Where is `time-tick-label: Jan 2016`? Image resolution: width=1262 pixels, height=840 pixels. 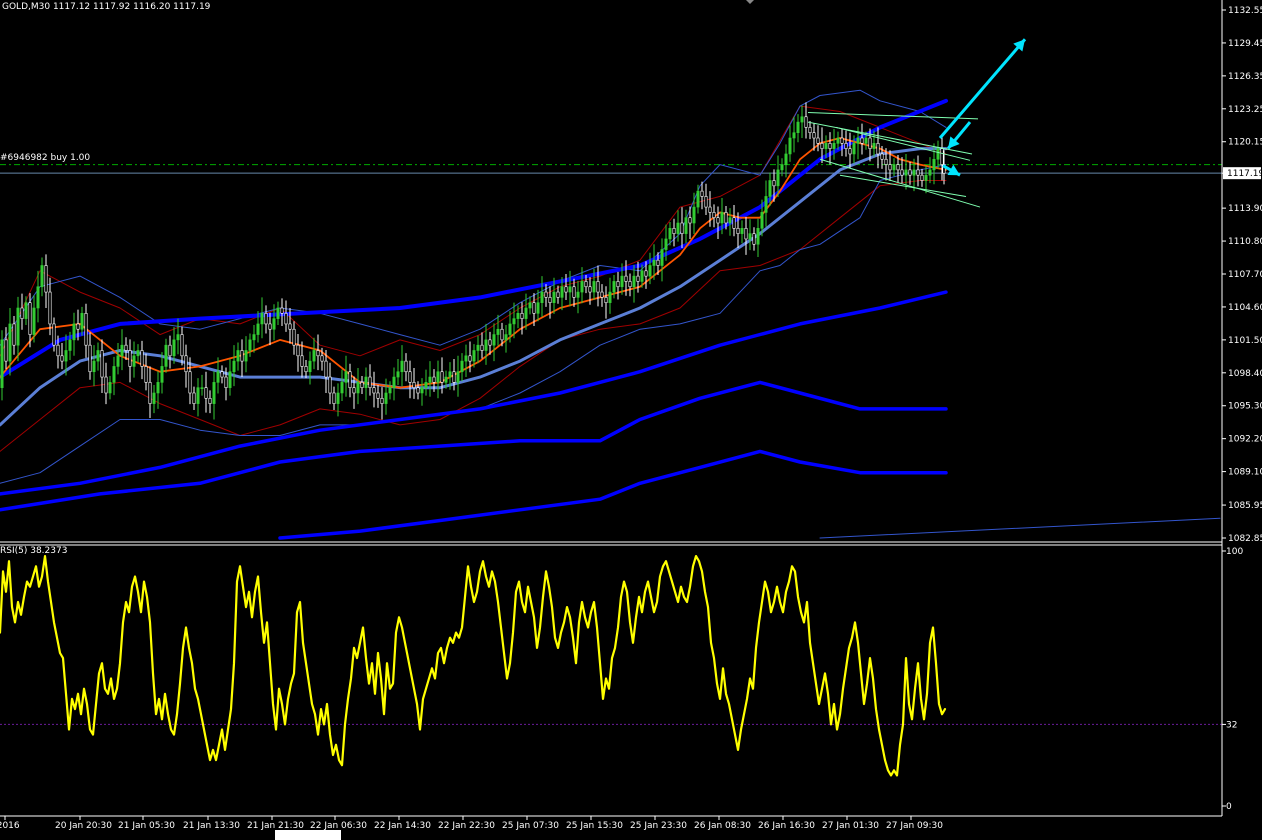
time-tick-label: Jan 2016 is located at coordinates (10, 826).